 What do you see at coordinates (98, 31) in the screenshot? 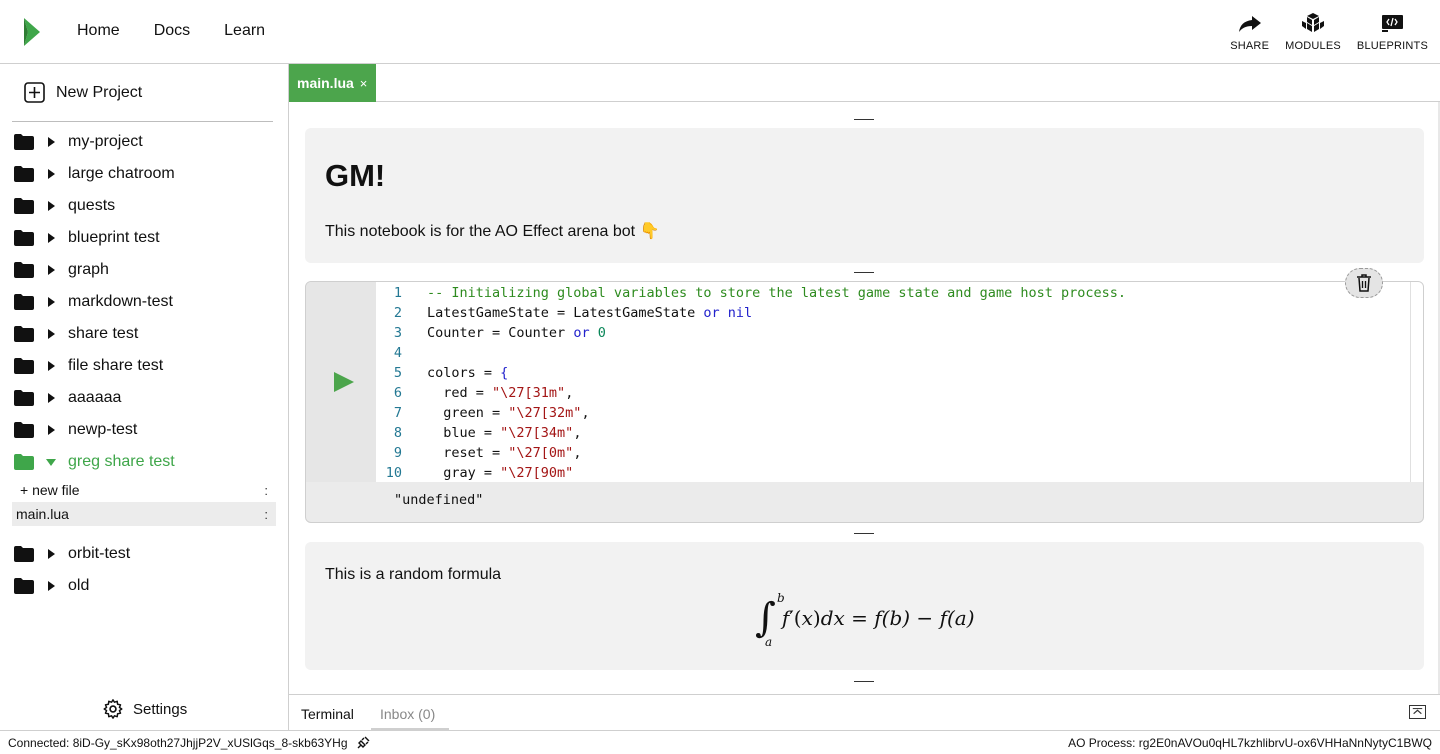
I see `nav-home-link: Home` at bounding box center [98, 31].